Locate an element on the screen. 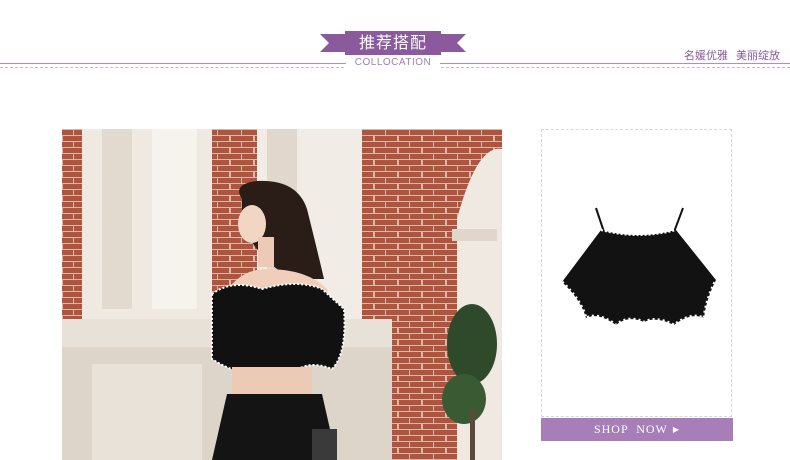 This screenshot has width=790, height=460. slogan-part-2: 美丽绽放 is located at coordinates (758, 55).